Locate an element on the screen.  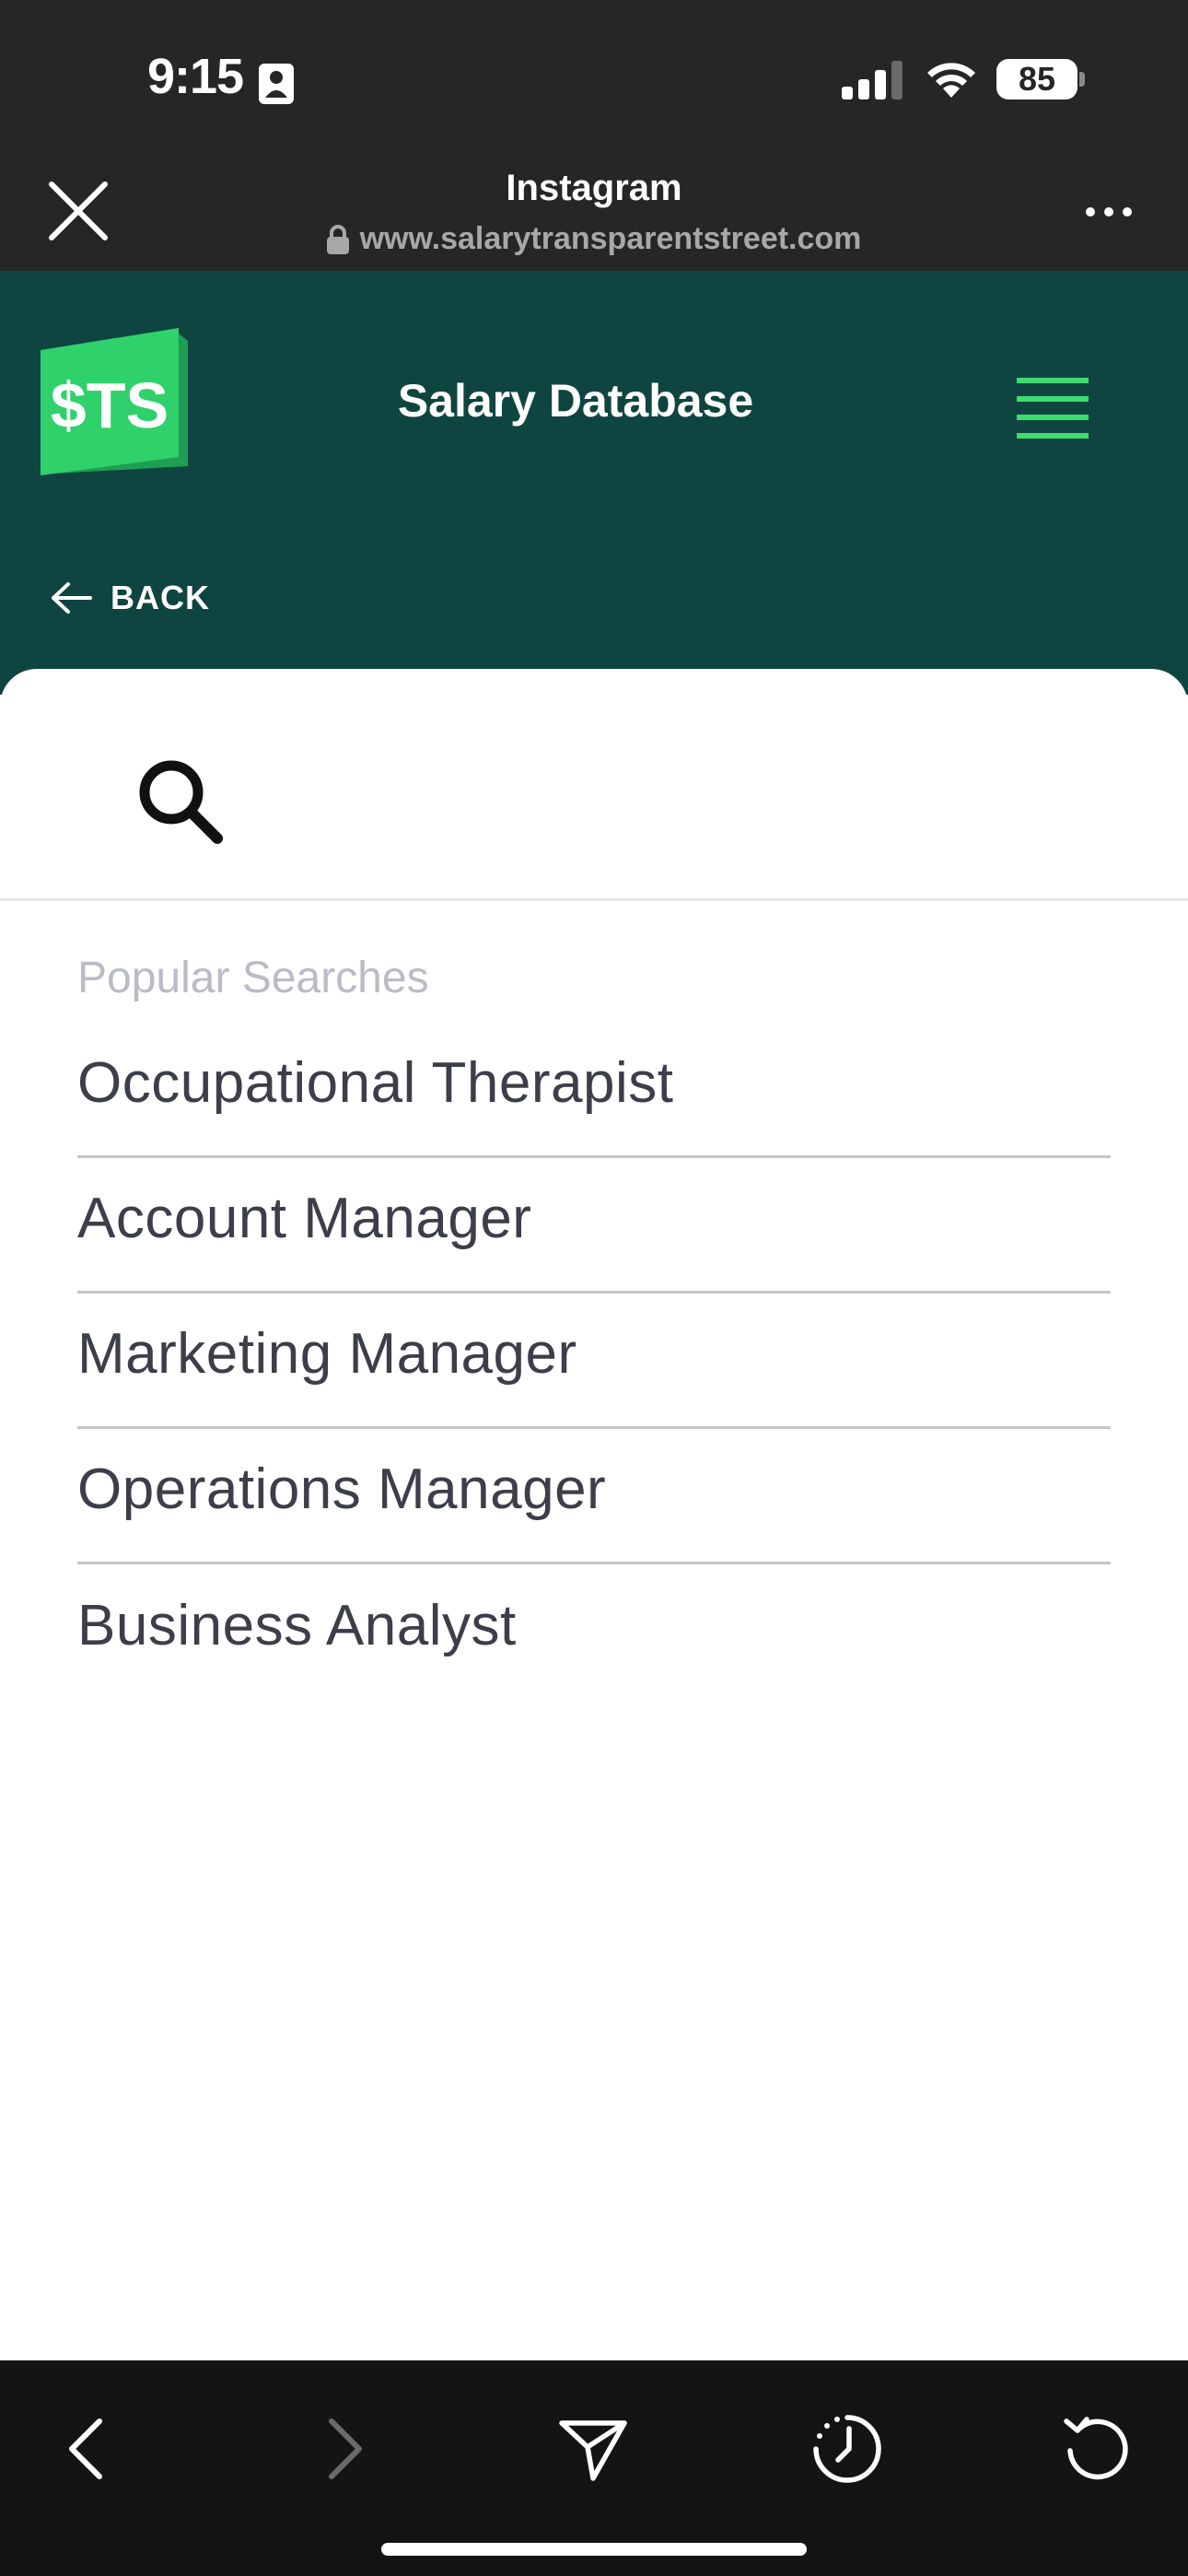
wifi-icon is located at coordinates (951, 80).